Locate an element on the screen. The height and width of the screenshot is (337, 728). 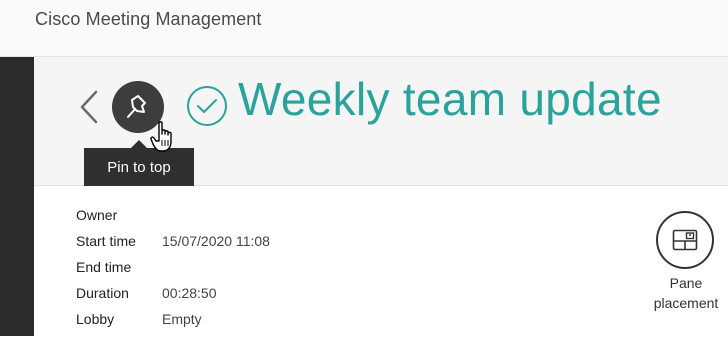
detail-row-start-time: Start time 15/07/2020 11:08 is located at coordinates (173, 246).